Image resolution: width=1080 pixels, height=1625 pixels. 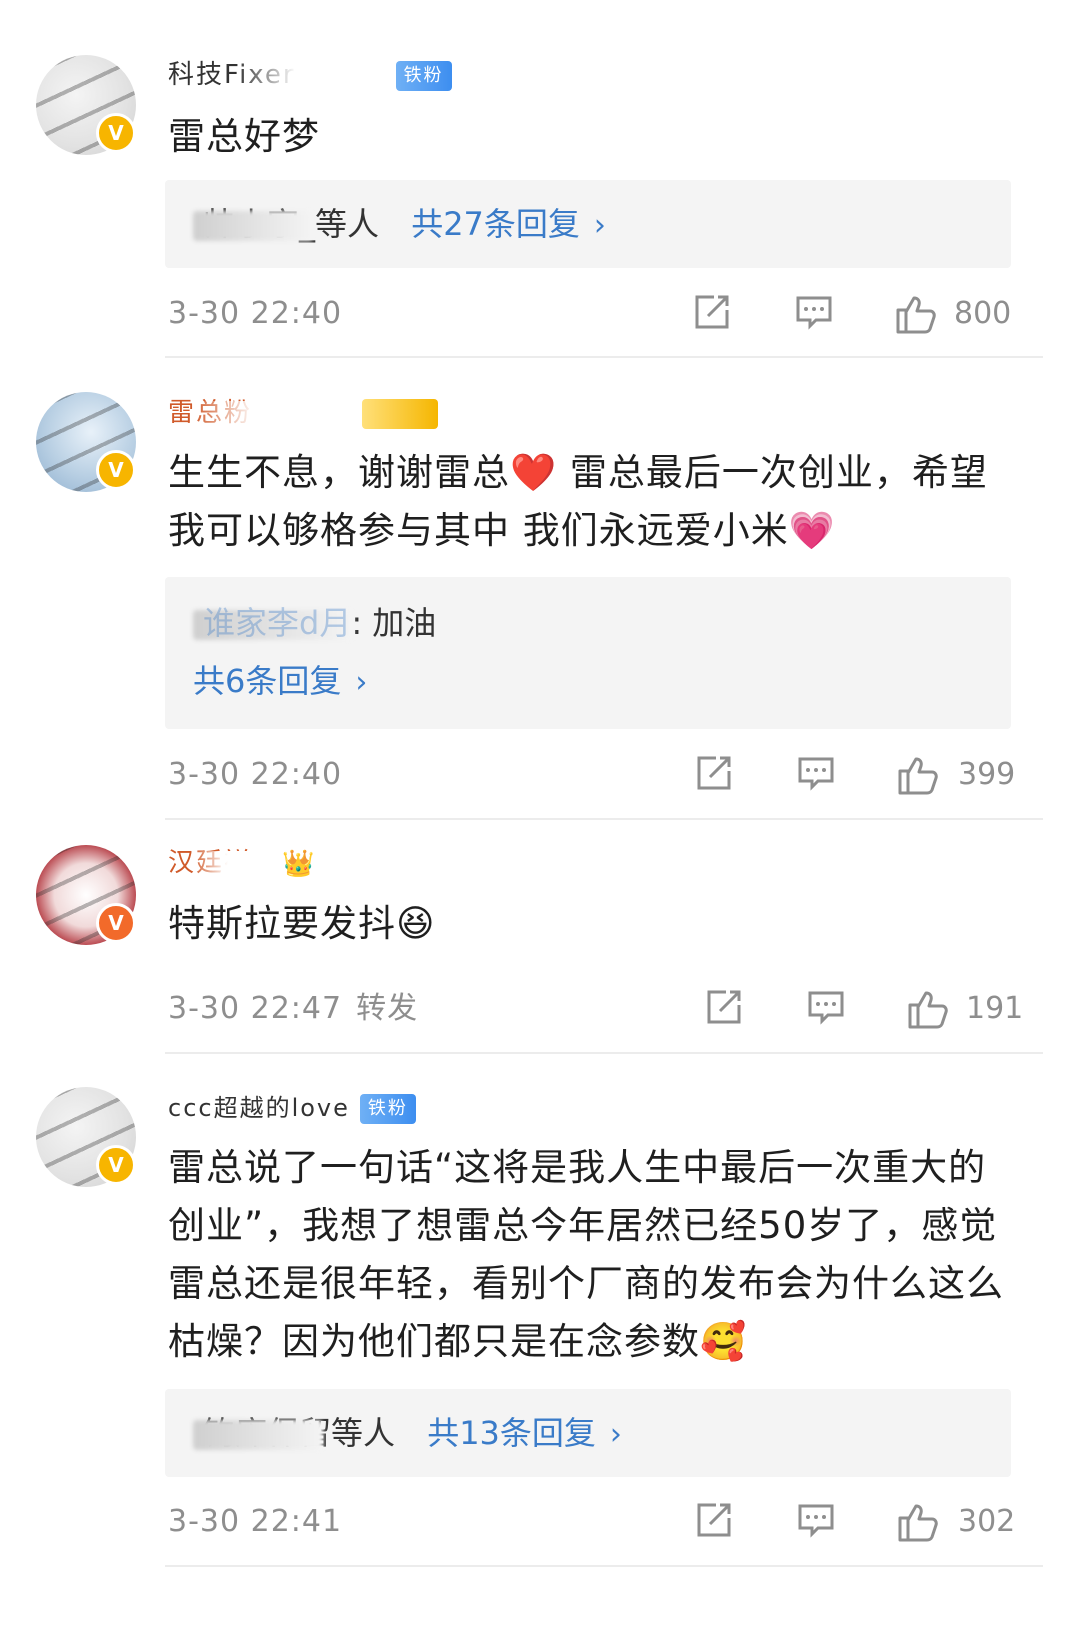 I want to click on like-count: 399, so click(x=987, y=774).